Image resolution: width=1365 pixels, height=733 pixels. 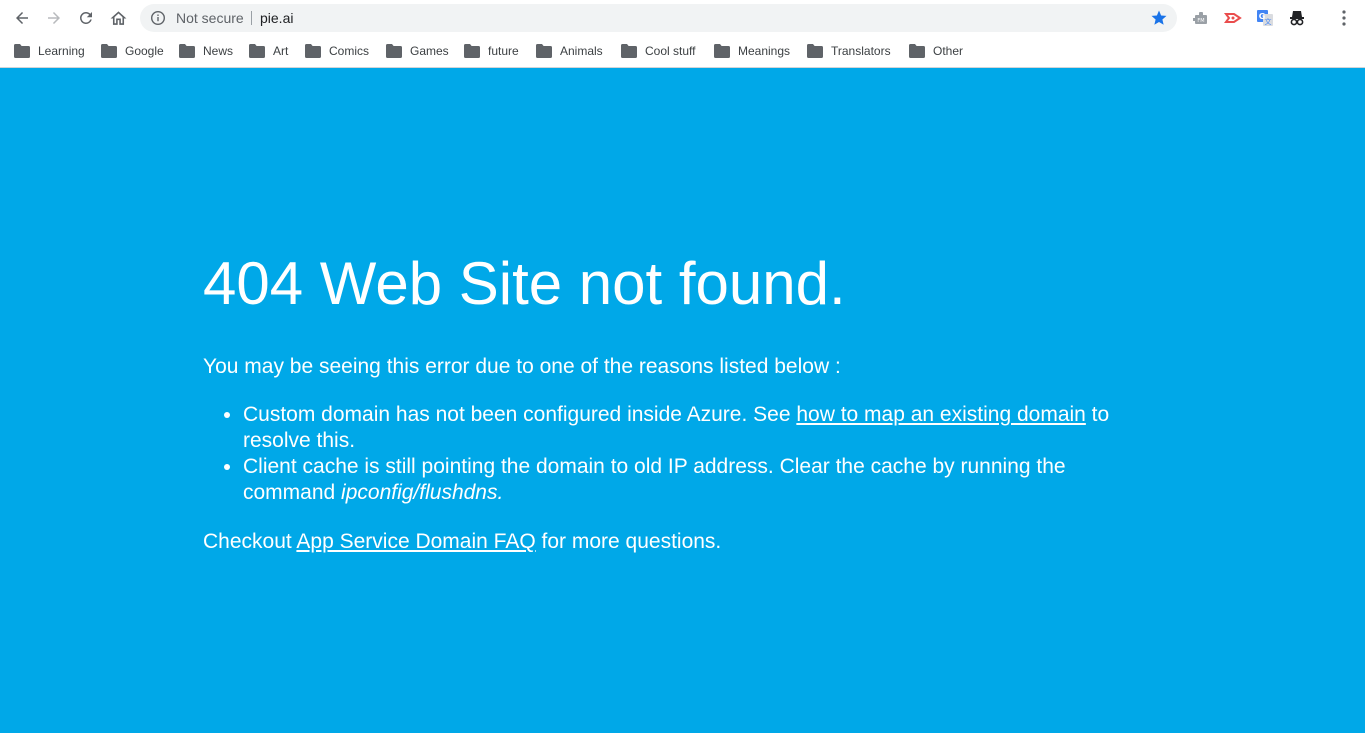 What do you see at coordinates (54, 18) in the screenshot?
I see `forward-icon` at bounding box center [54, 18].